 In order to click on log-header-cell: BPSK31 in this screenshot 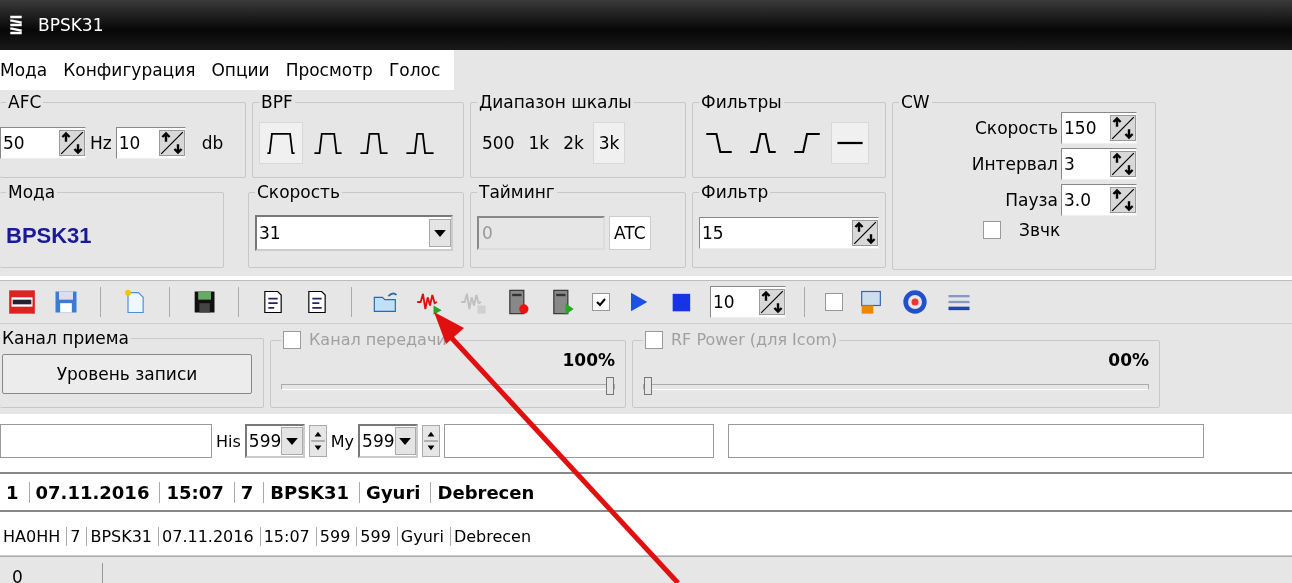, I will do `click(312, 492)`.